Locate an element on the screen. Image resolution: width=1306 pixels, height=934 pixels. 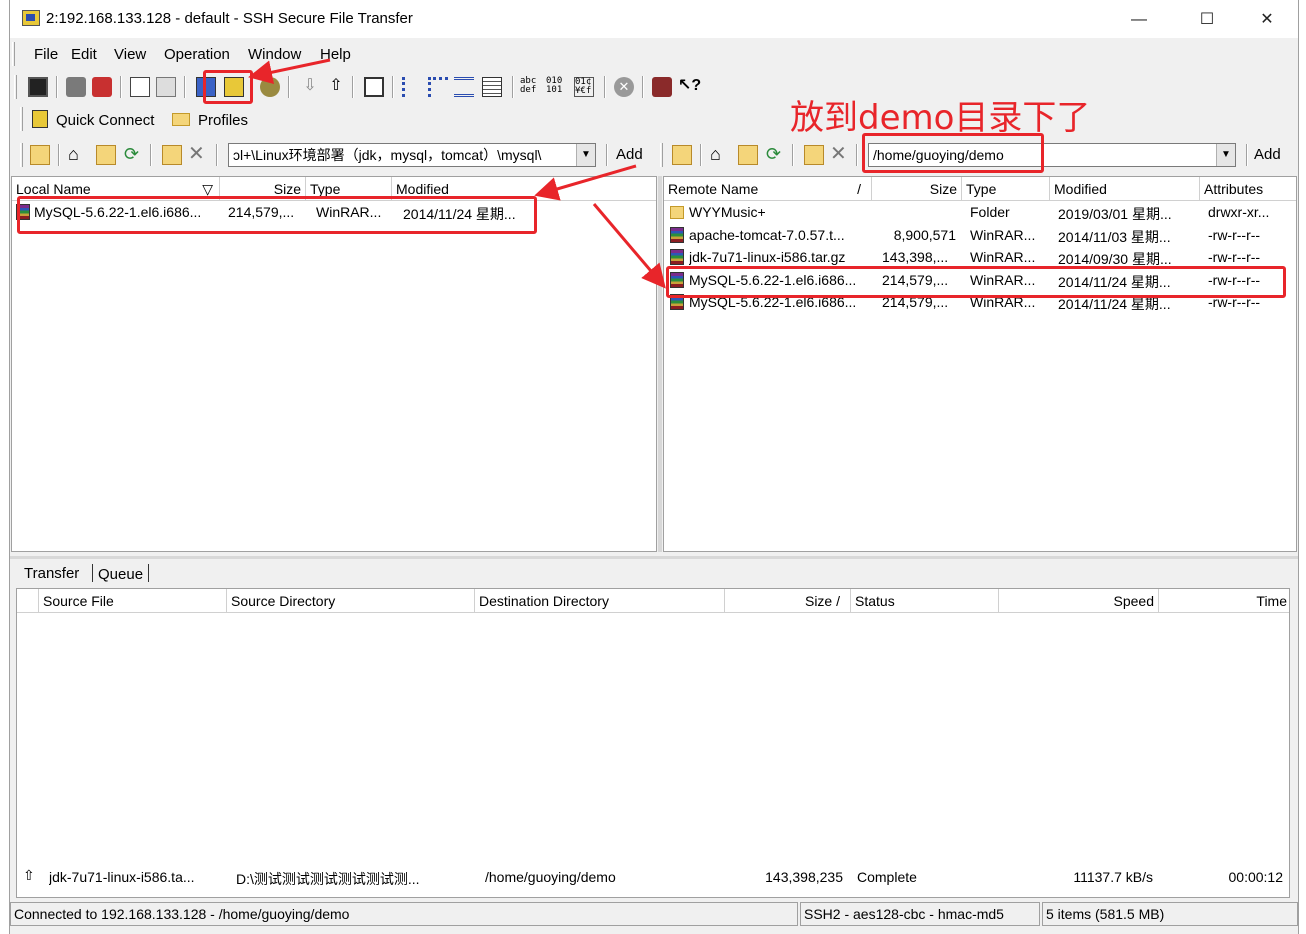
annotation-arrow-to-toolbar is located at coordinates (289, 71).